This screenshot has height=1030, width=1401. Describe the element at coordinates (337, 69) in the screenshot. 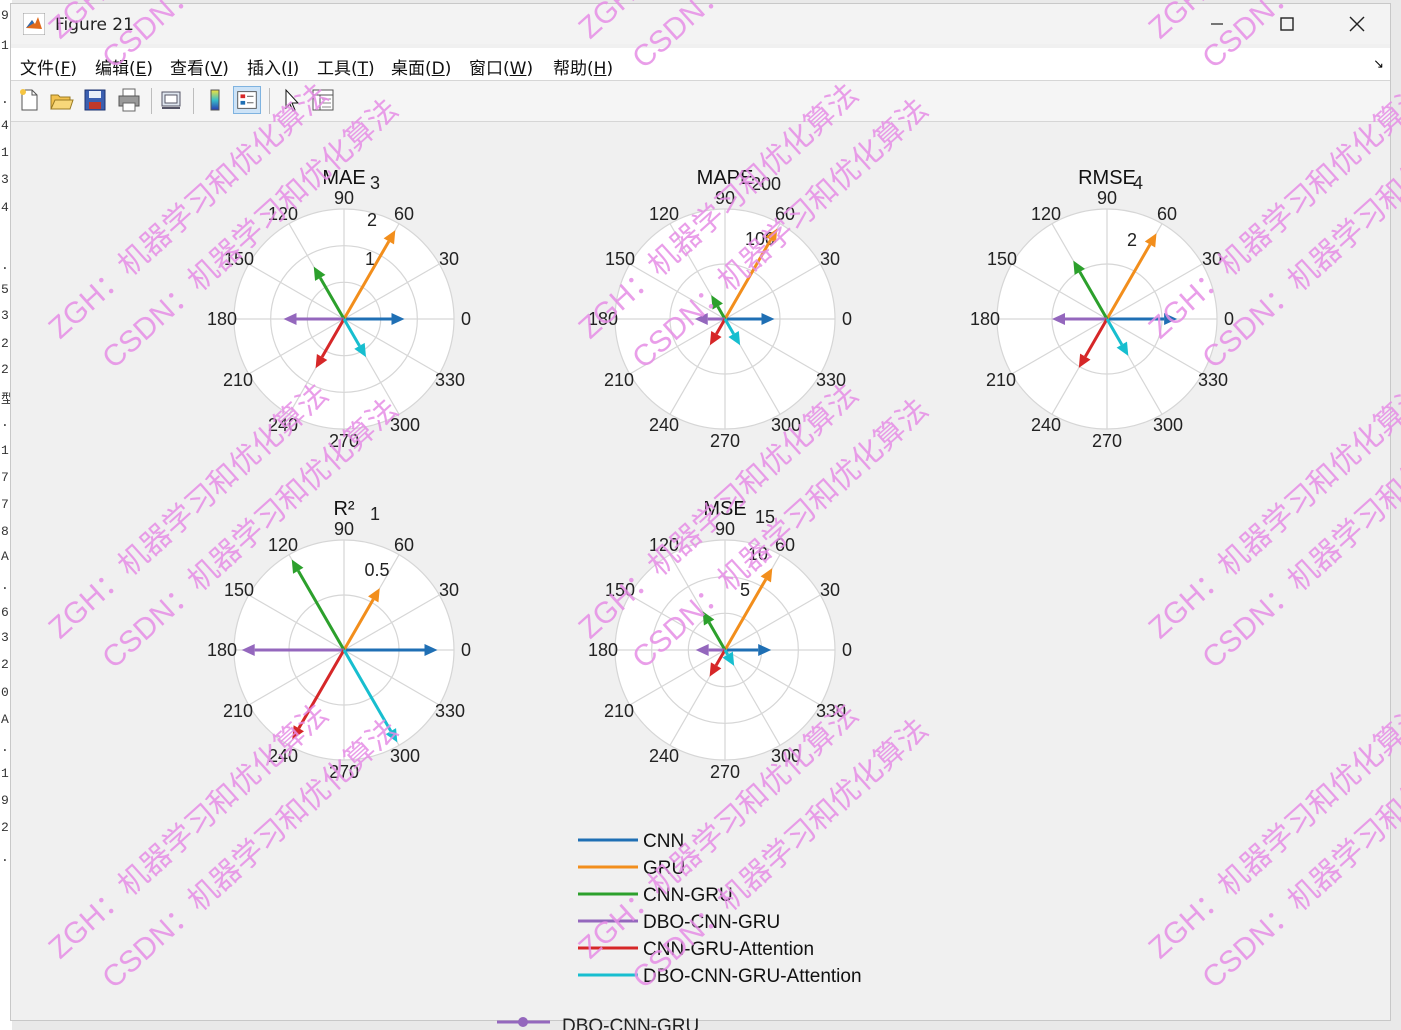

I see `menu-item-label: 工具(` at that location.